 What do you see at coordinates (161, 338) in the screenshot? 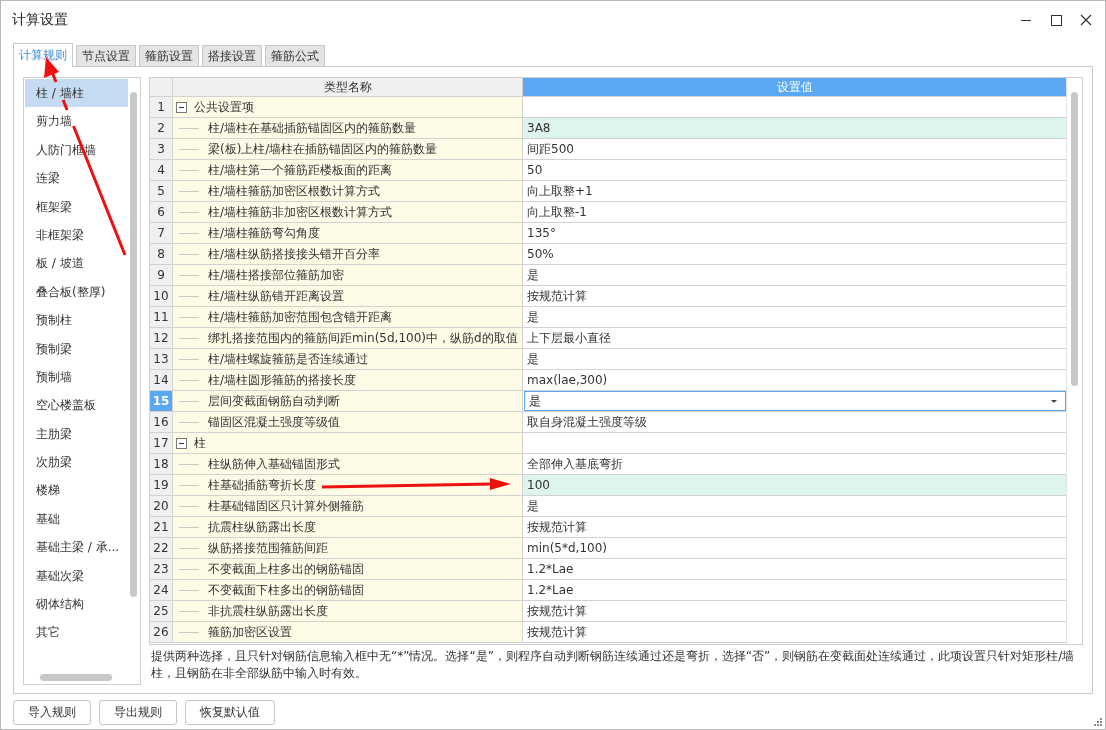
I see `row-number: 12` at bounding box center [161, 338].